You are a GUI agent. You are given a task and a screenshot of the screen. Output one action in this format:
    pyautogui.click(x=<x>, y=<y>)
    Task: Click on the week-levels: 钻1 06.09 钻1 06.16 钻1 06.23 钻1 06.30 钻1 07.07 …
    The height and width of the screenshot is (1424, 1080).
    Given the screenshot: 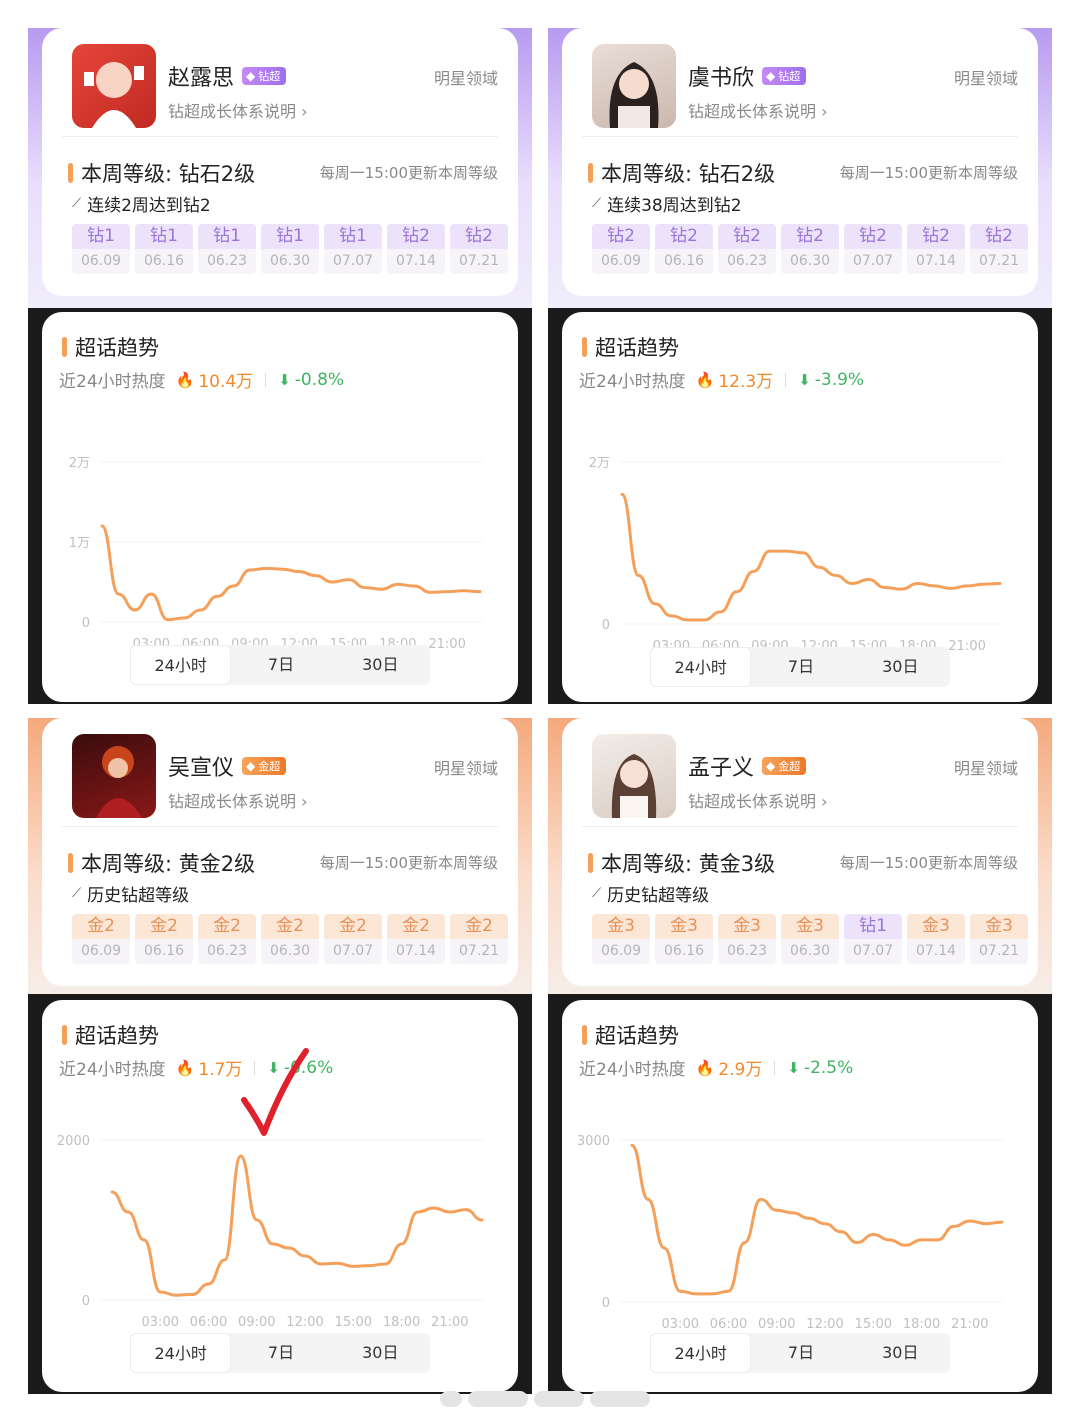 What is the action you would take?
    pyautogui.click(x=290, y=249)
    